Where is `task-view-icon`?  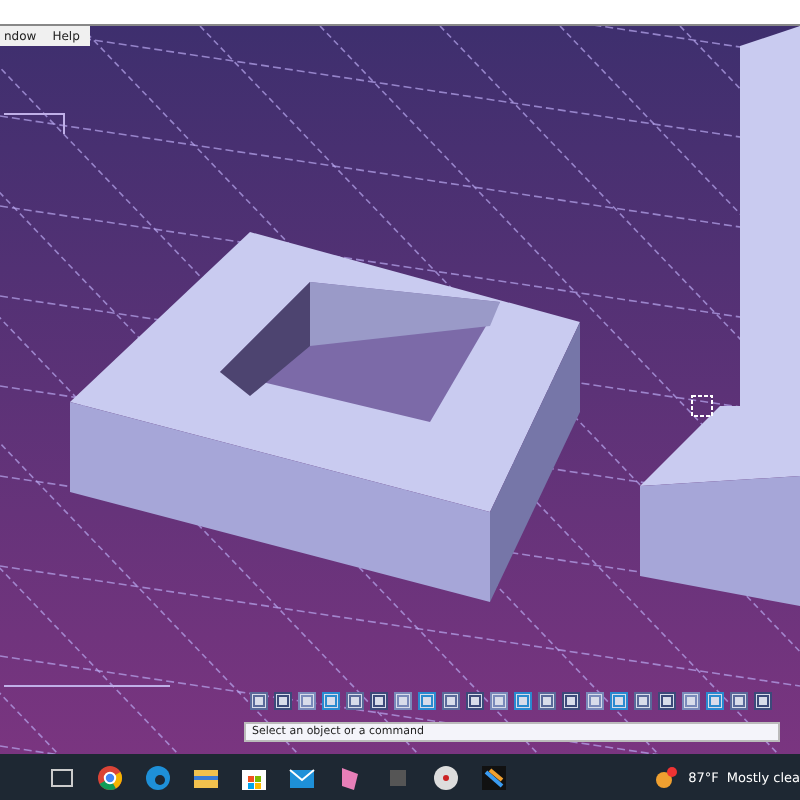
task-view-icon is located at coordinates (62, 777).